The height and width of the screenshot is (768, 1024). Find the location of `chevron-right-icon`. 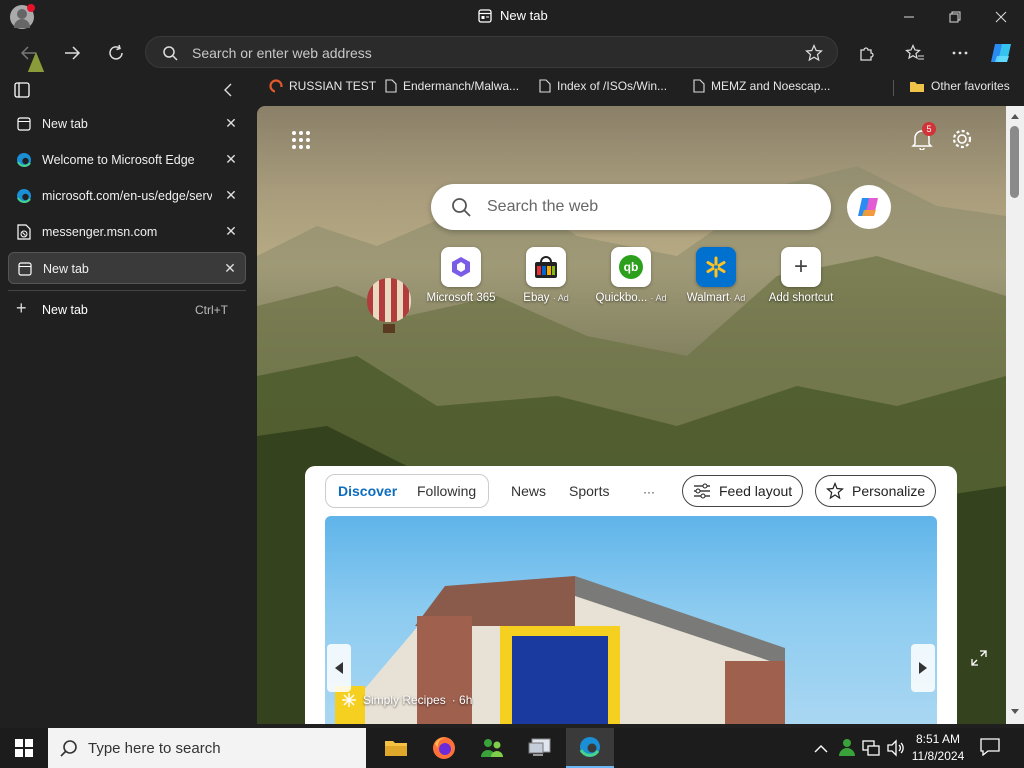

chevron-right-icon is located at coordinates (923, 668).